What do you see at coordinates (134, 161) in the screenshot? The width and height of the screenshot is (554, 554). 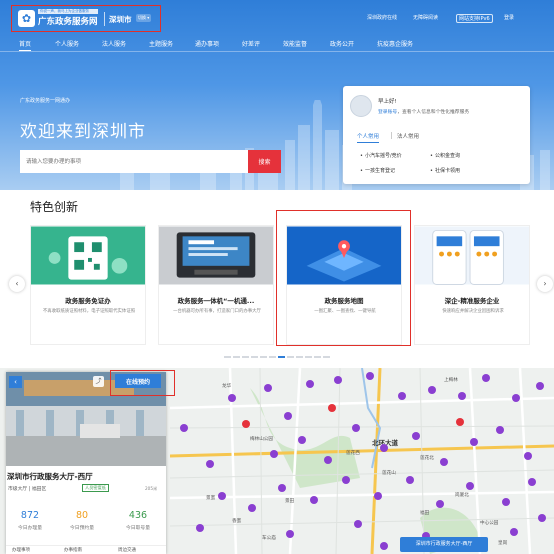 I see `search-input` at bounding box center [134, 161].